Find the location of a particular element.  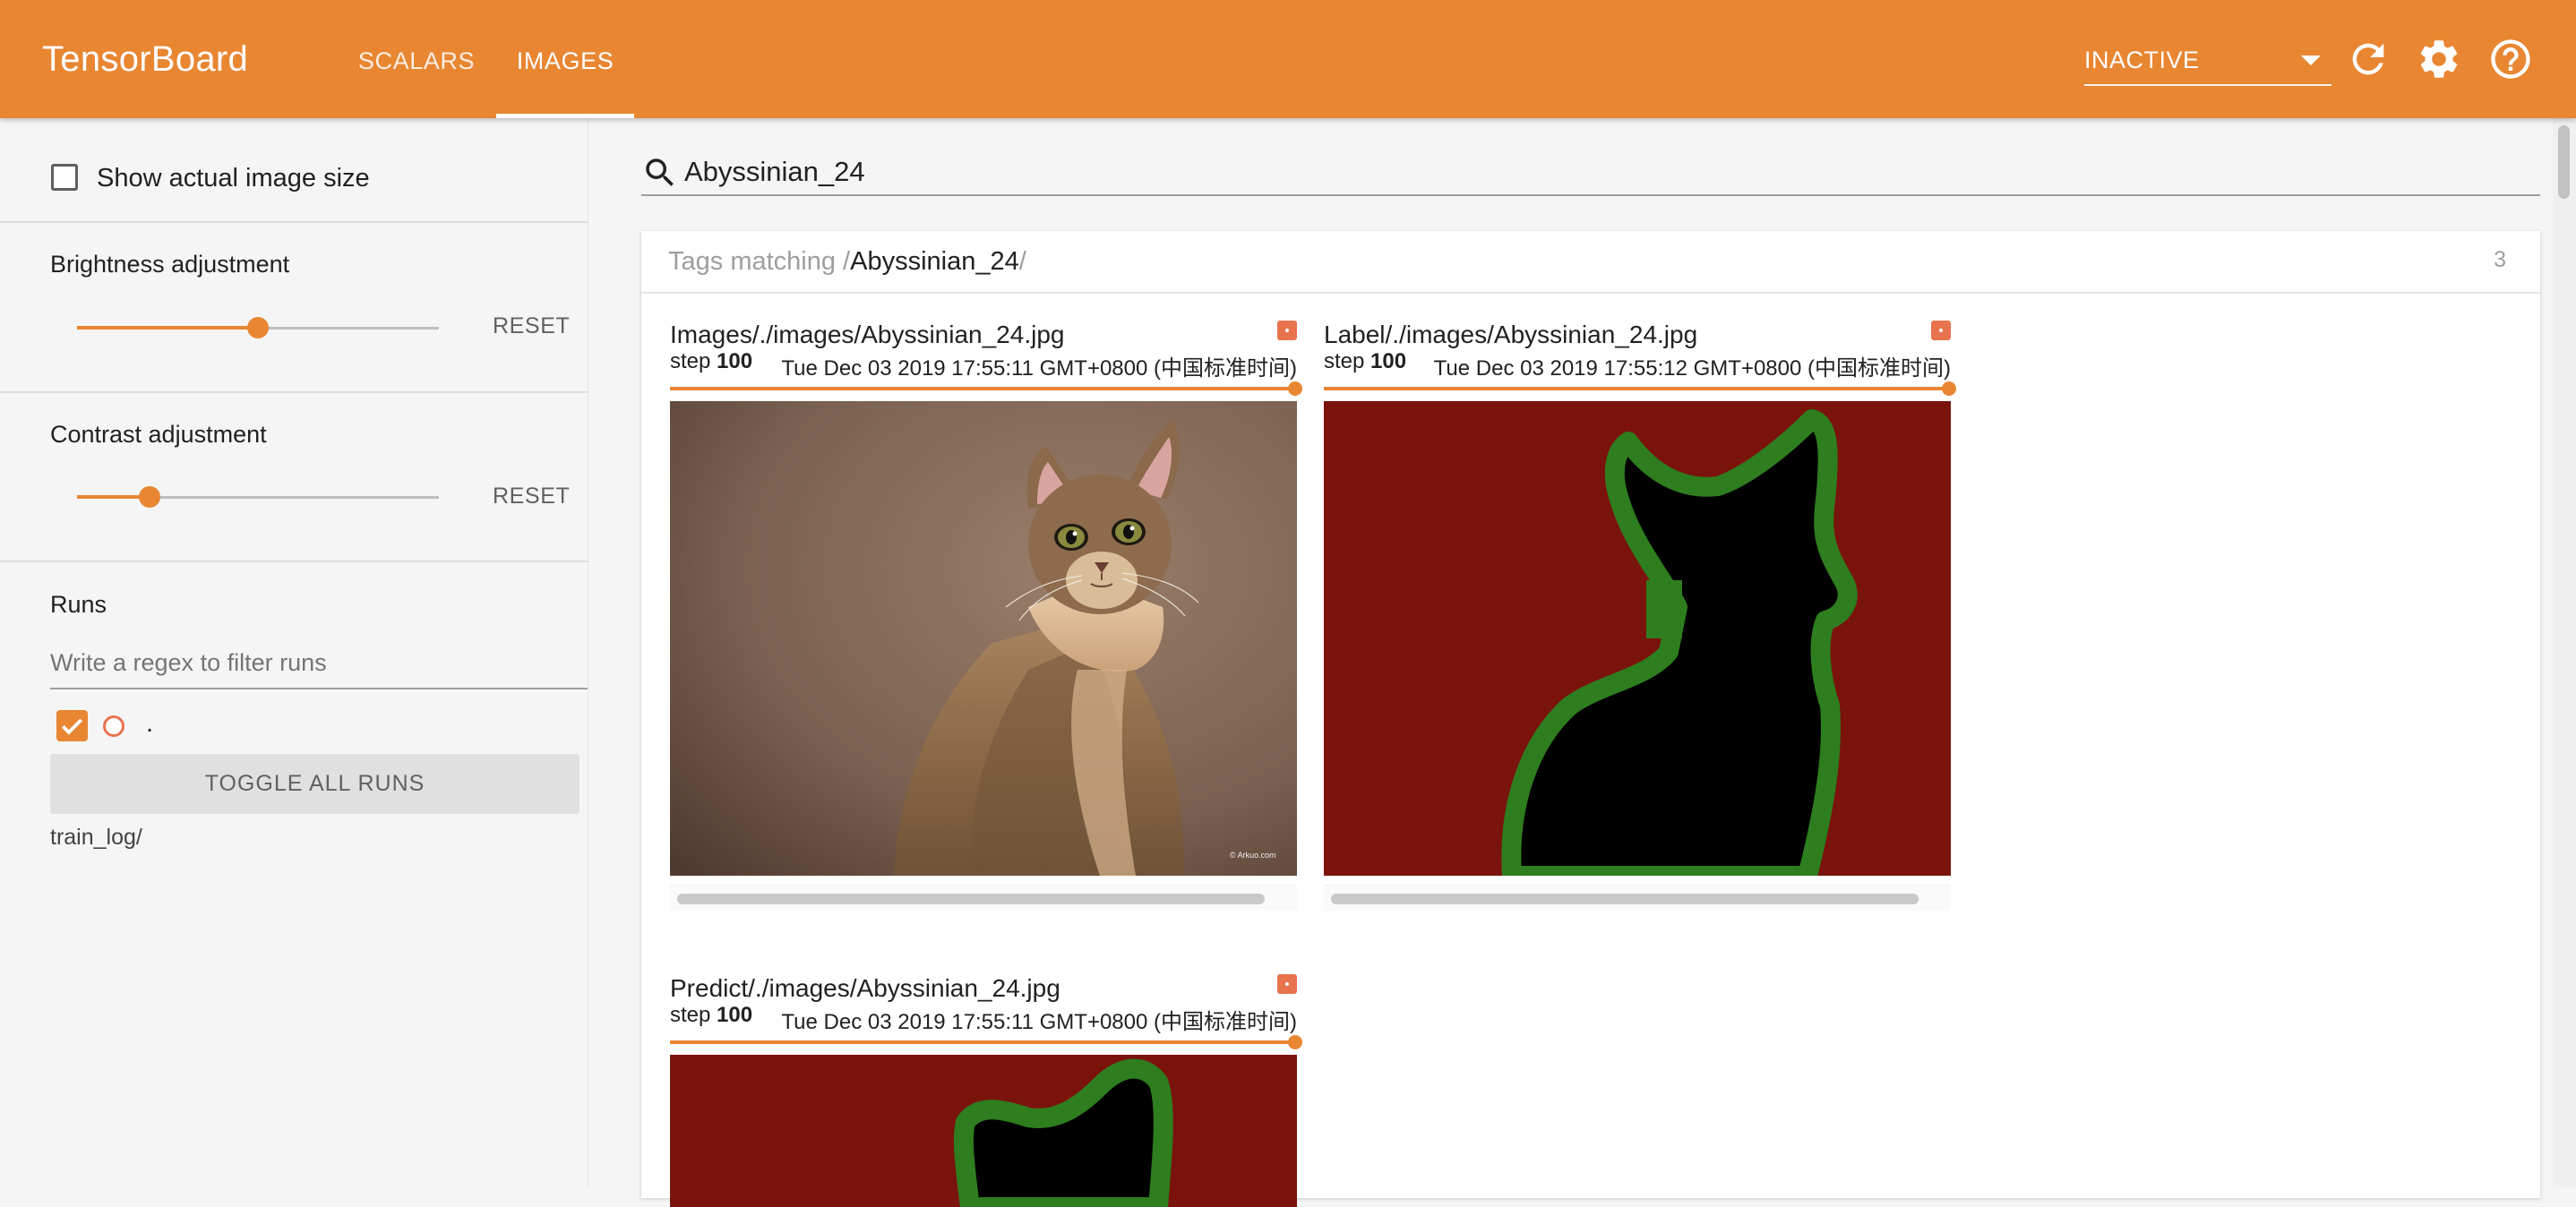

brightness-reset-button: RESET is located at coordinates (531, 326).